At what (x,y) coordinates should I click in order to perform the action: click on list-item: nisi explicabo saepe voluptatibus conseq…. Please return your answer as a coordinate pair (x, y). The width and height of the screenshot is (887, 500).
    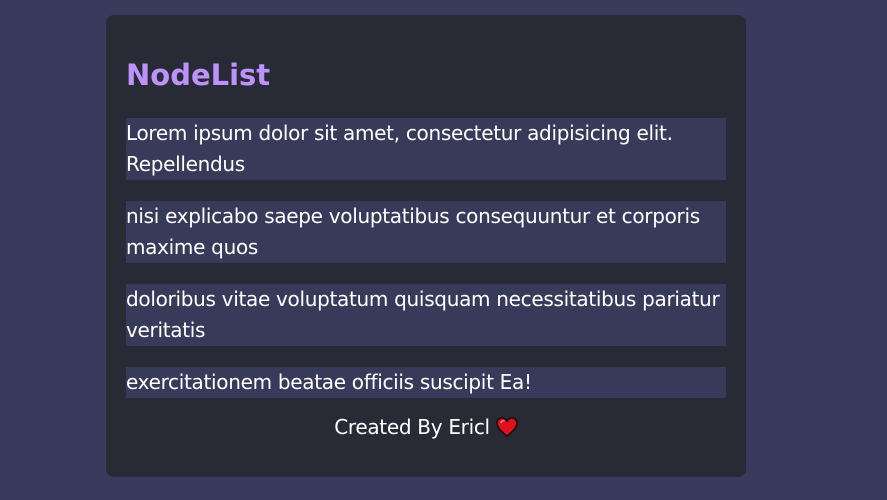
    Looking at the image, I should click on (426, 232).